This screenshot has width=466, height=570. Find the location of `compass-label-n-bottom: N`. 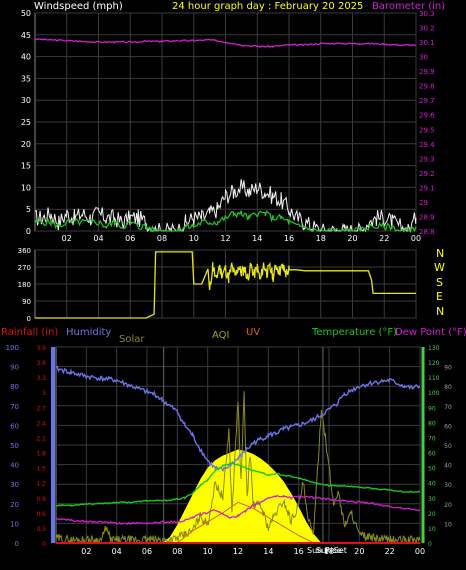

compass-label-n-bottom: N is located at coordinates (440, 311).